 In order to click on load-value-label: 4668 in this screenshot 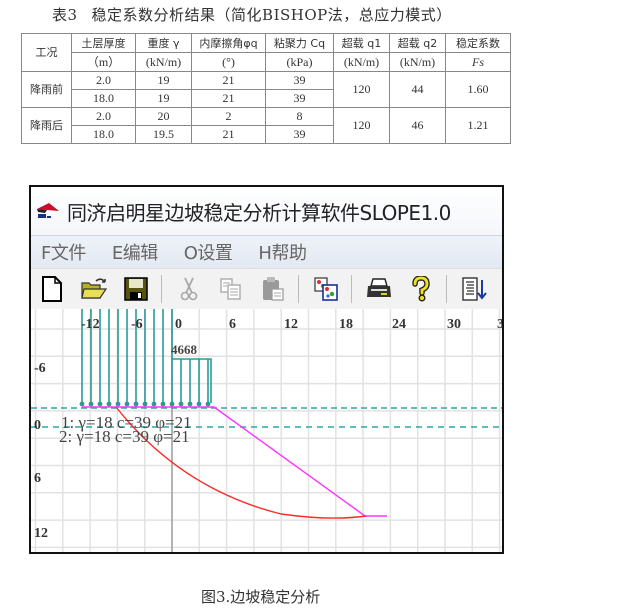, I will do `click(184, 349)`.